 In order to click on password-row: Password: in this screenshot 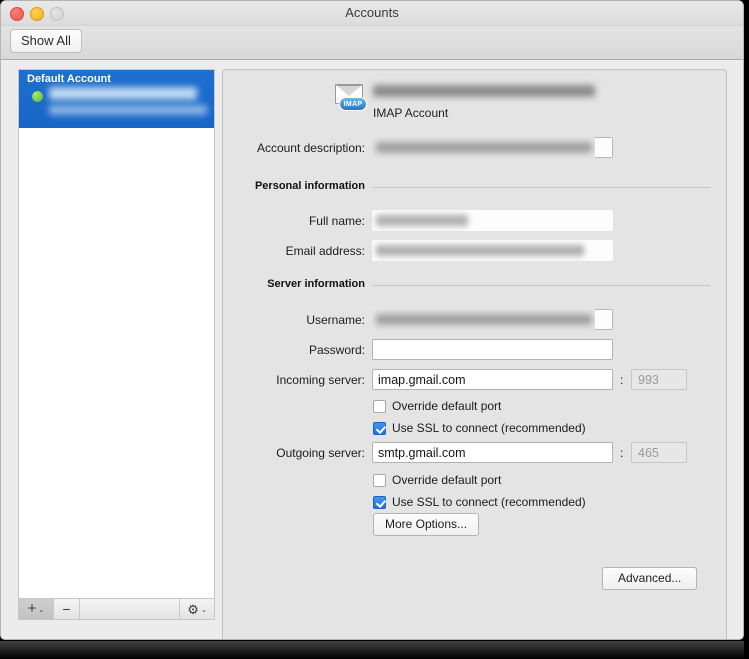, I will do `click(474, 350)`.